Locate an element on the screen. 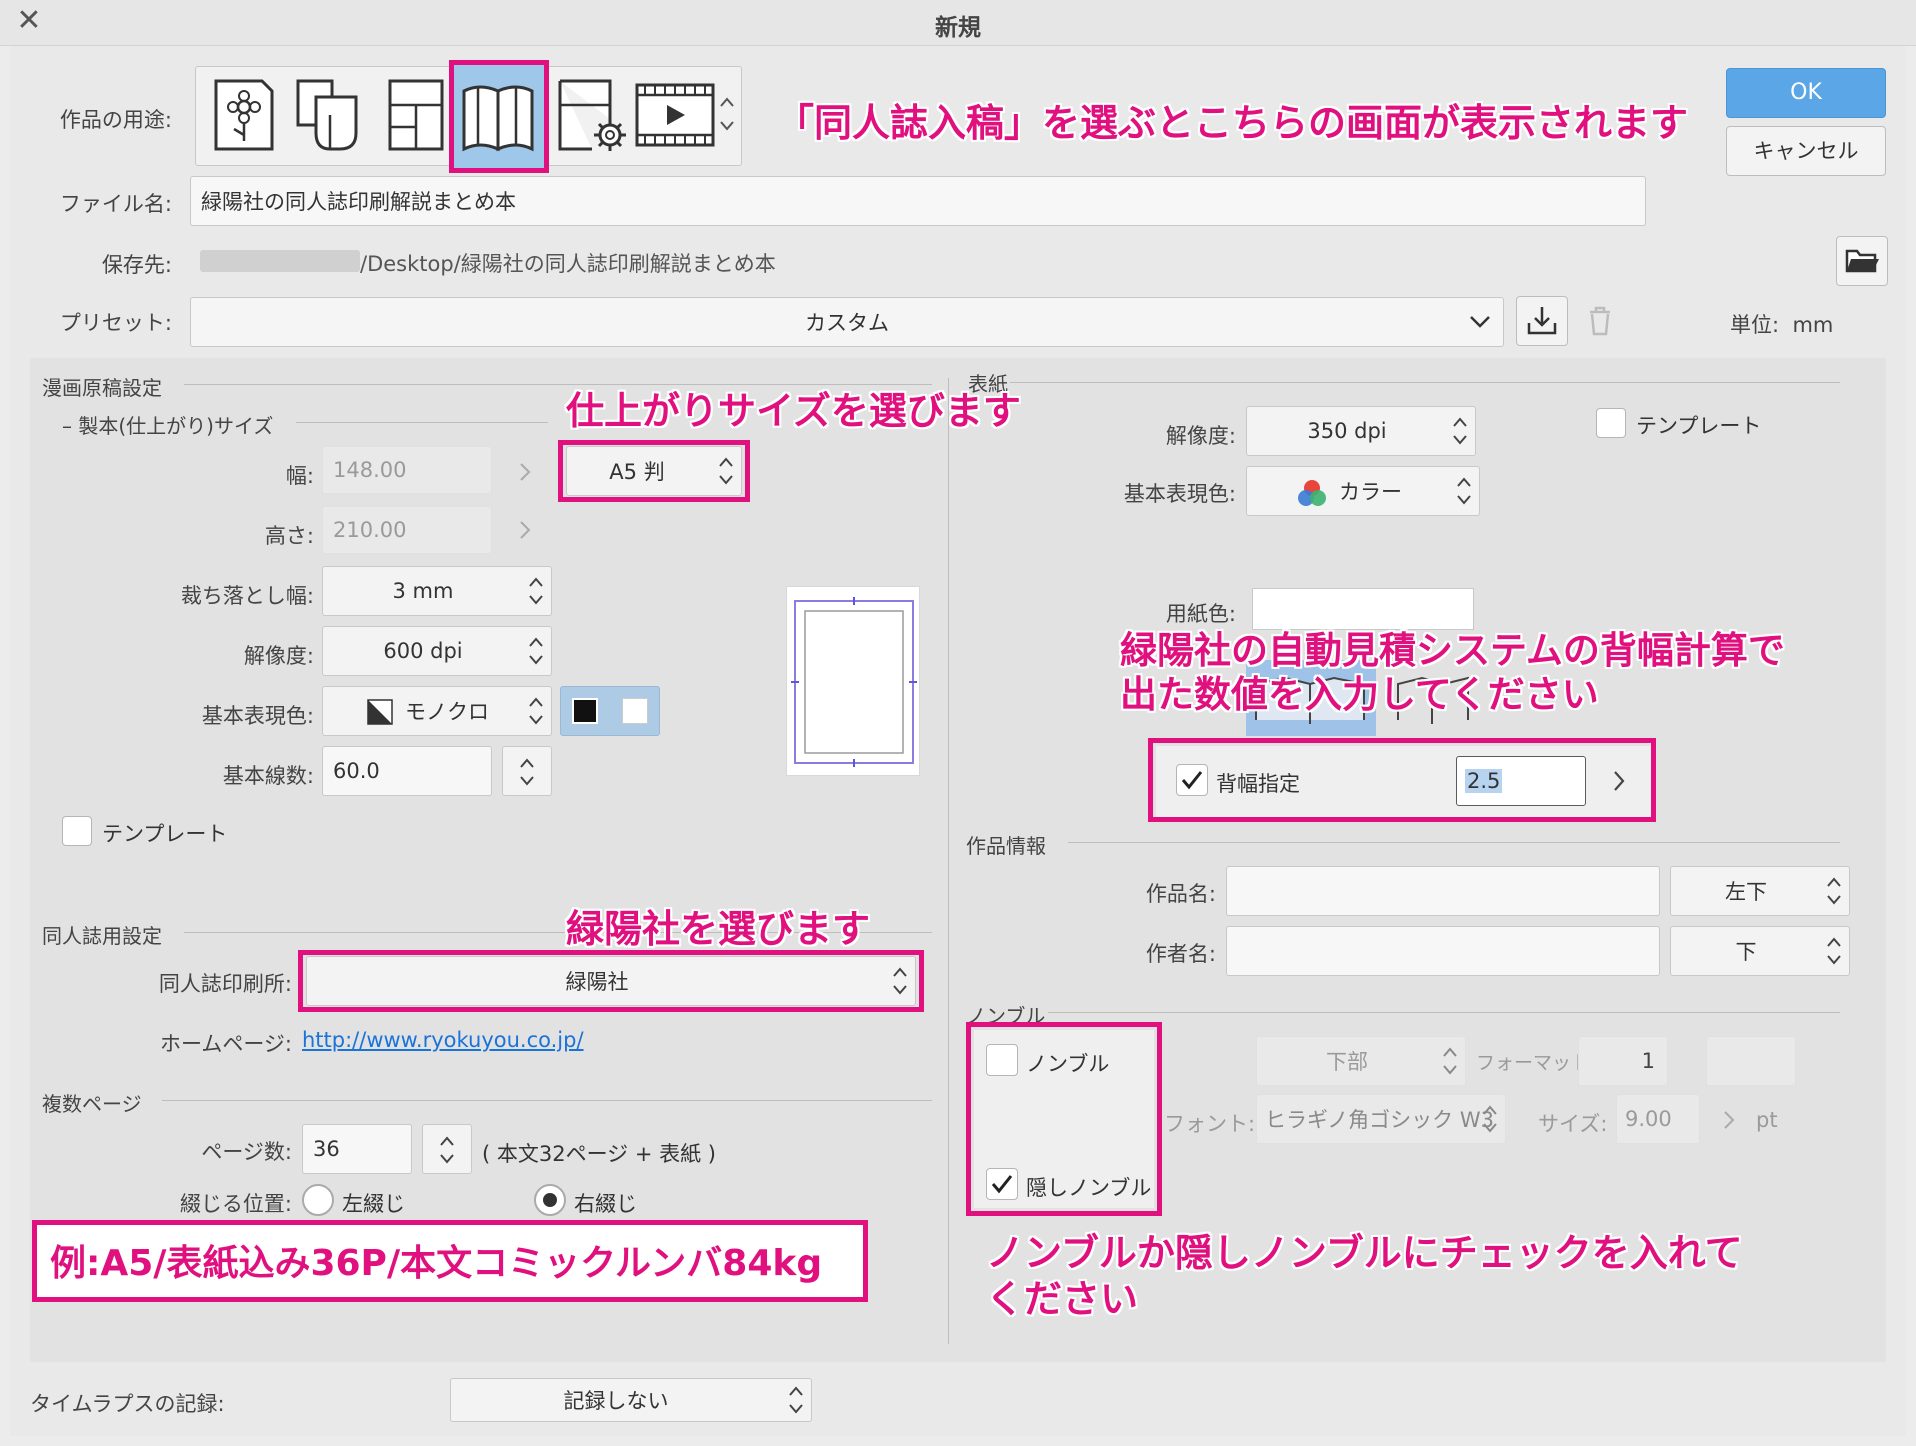 The height and width of the screenshot is (1446, 1916). cancel-button: キャンセル is located at coordinates (1806, 151).